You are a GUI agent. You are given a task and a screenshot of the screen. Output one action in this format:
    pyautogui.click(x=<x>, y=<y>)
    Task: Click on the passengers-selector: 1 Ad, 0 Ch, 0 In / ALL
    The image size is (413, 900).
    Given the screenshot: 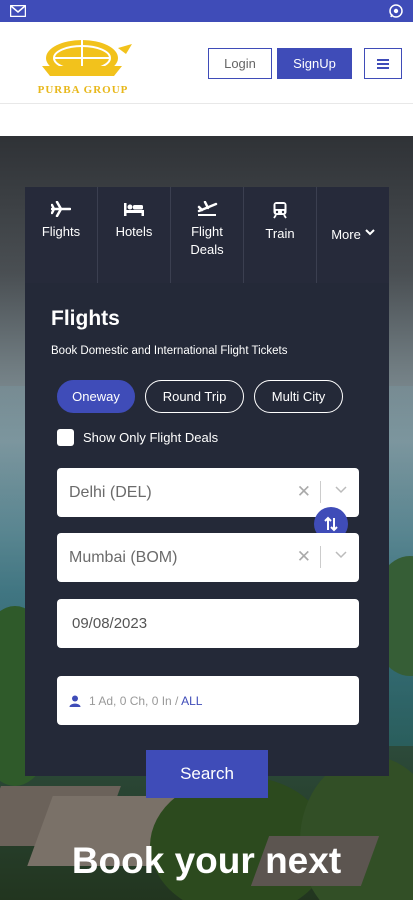 What is the action you would take?
    pyautogui.click(x=208, y=700)
    